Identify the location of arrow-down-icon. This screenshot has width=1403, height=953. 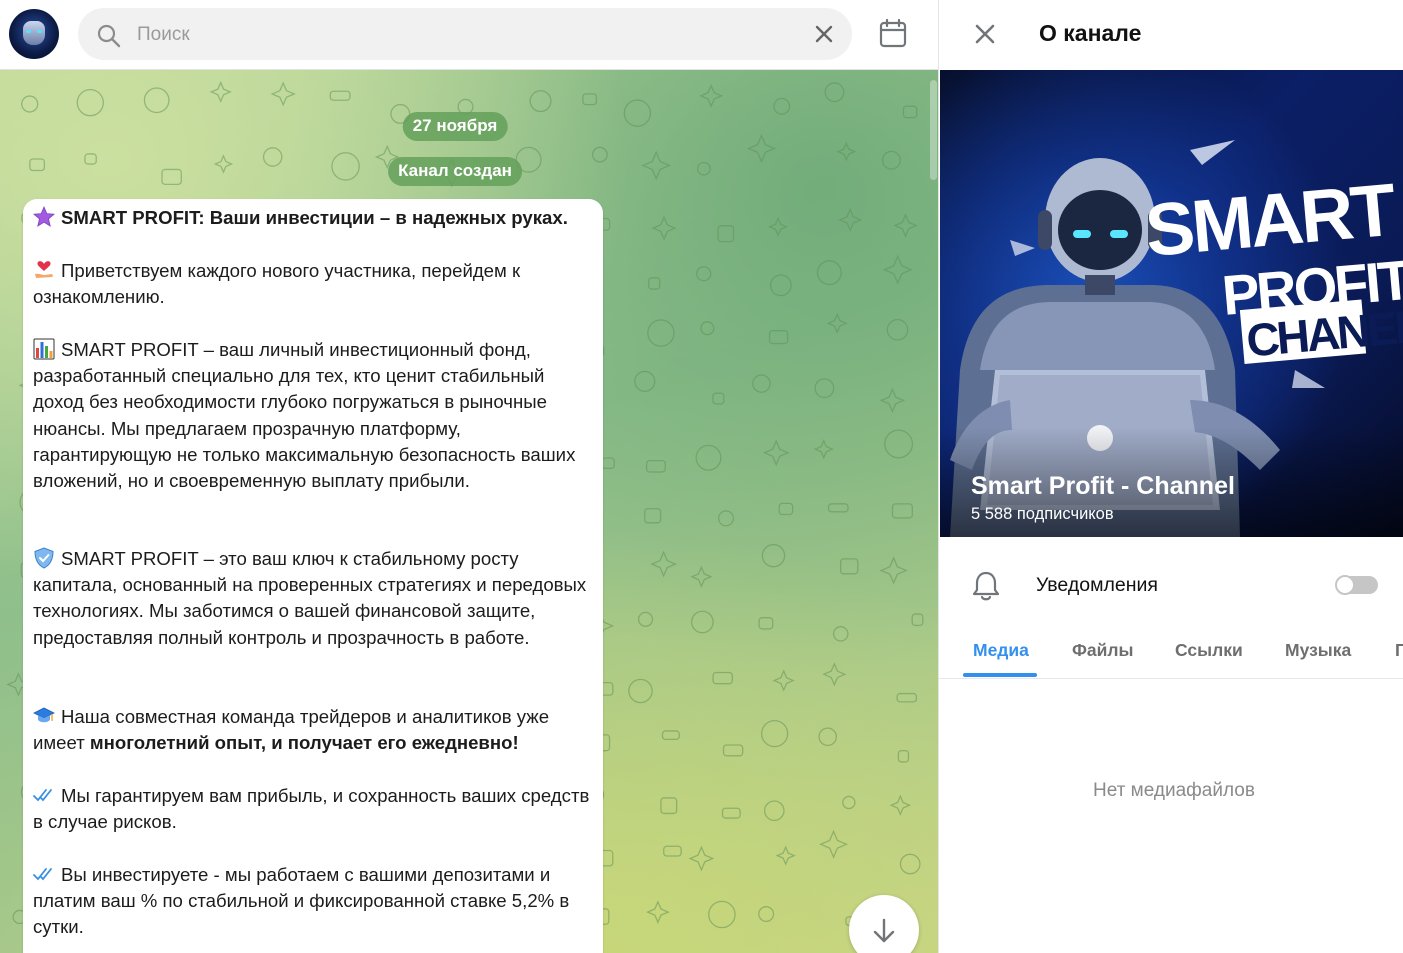
(884, 930).